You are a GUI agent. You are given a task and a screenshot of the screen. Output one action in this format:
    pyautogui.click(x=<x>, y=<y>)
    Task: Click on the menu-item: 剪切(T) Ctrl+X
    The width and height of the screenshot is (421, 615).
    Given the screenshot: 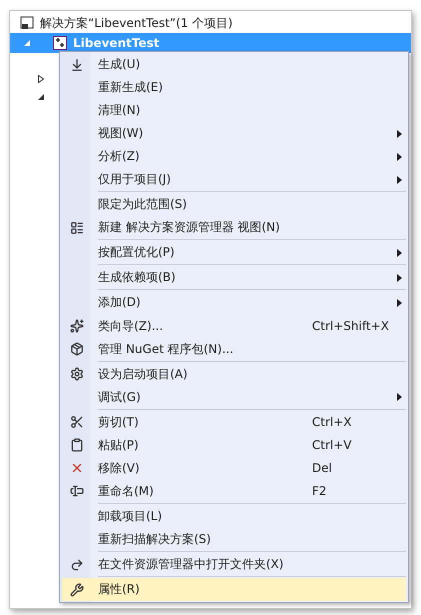 What is the action you would take?
    pyautogui.click(x=234, y=422)
    